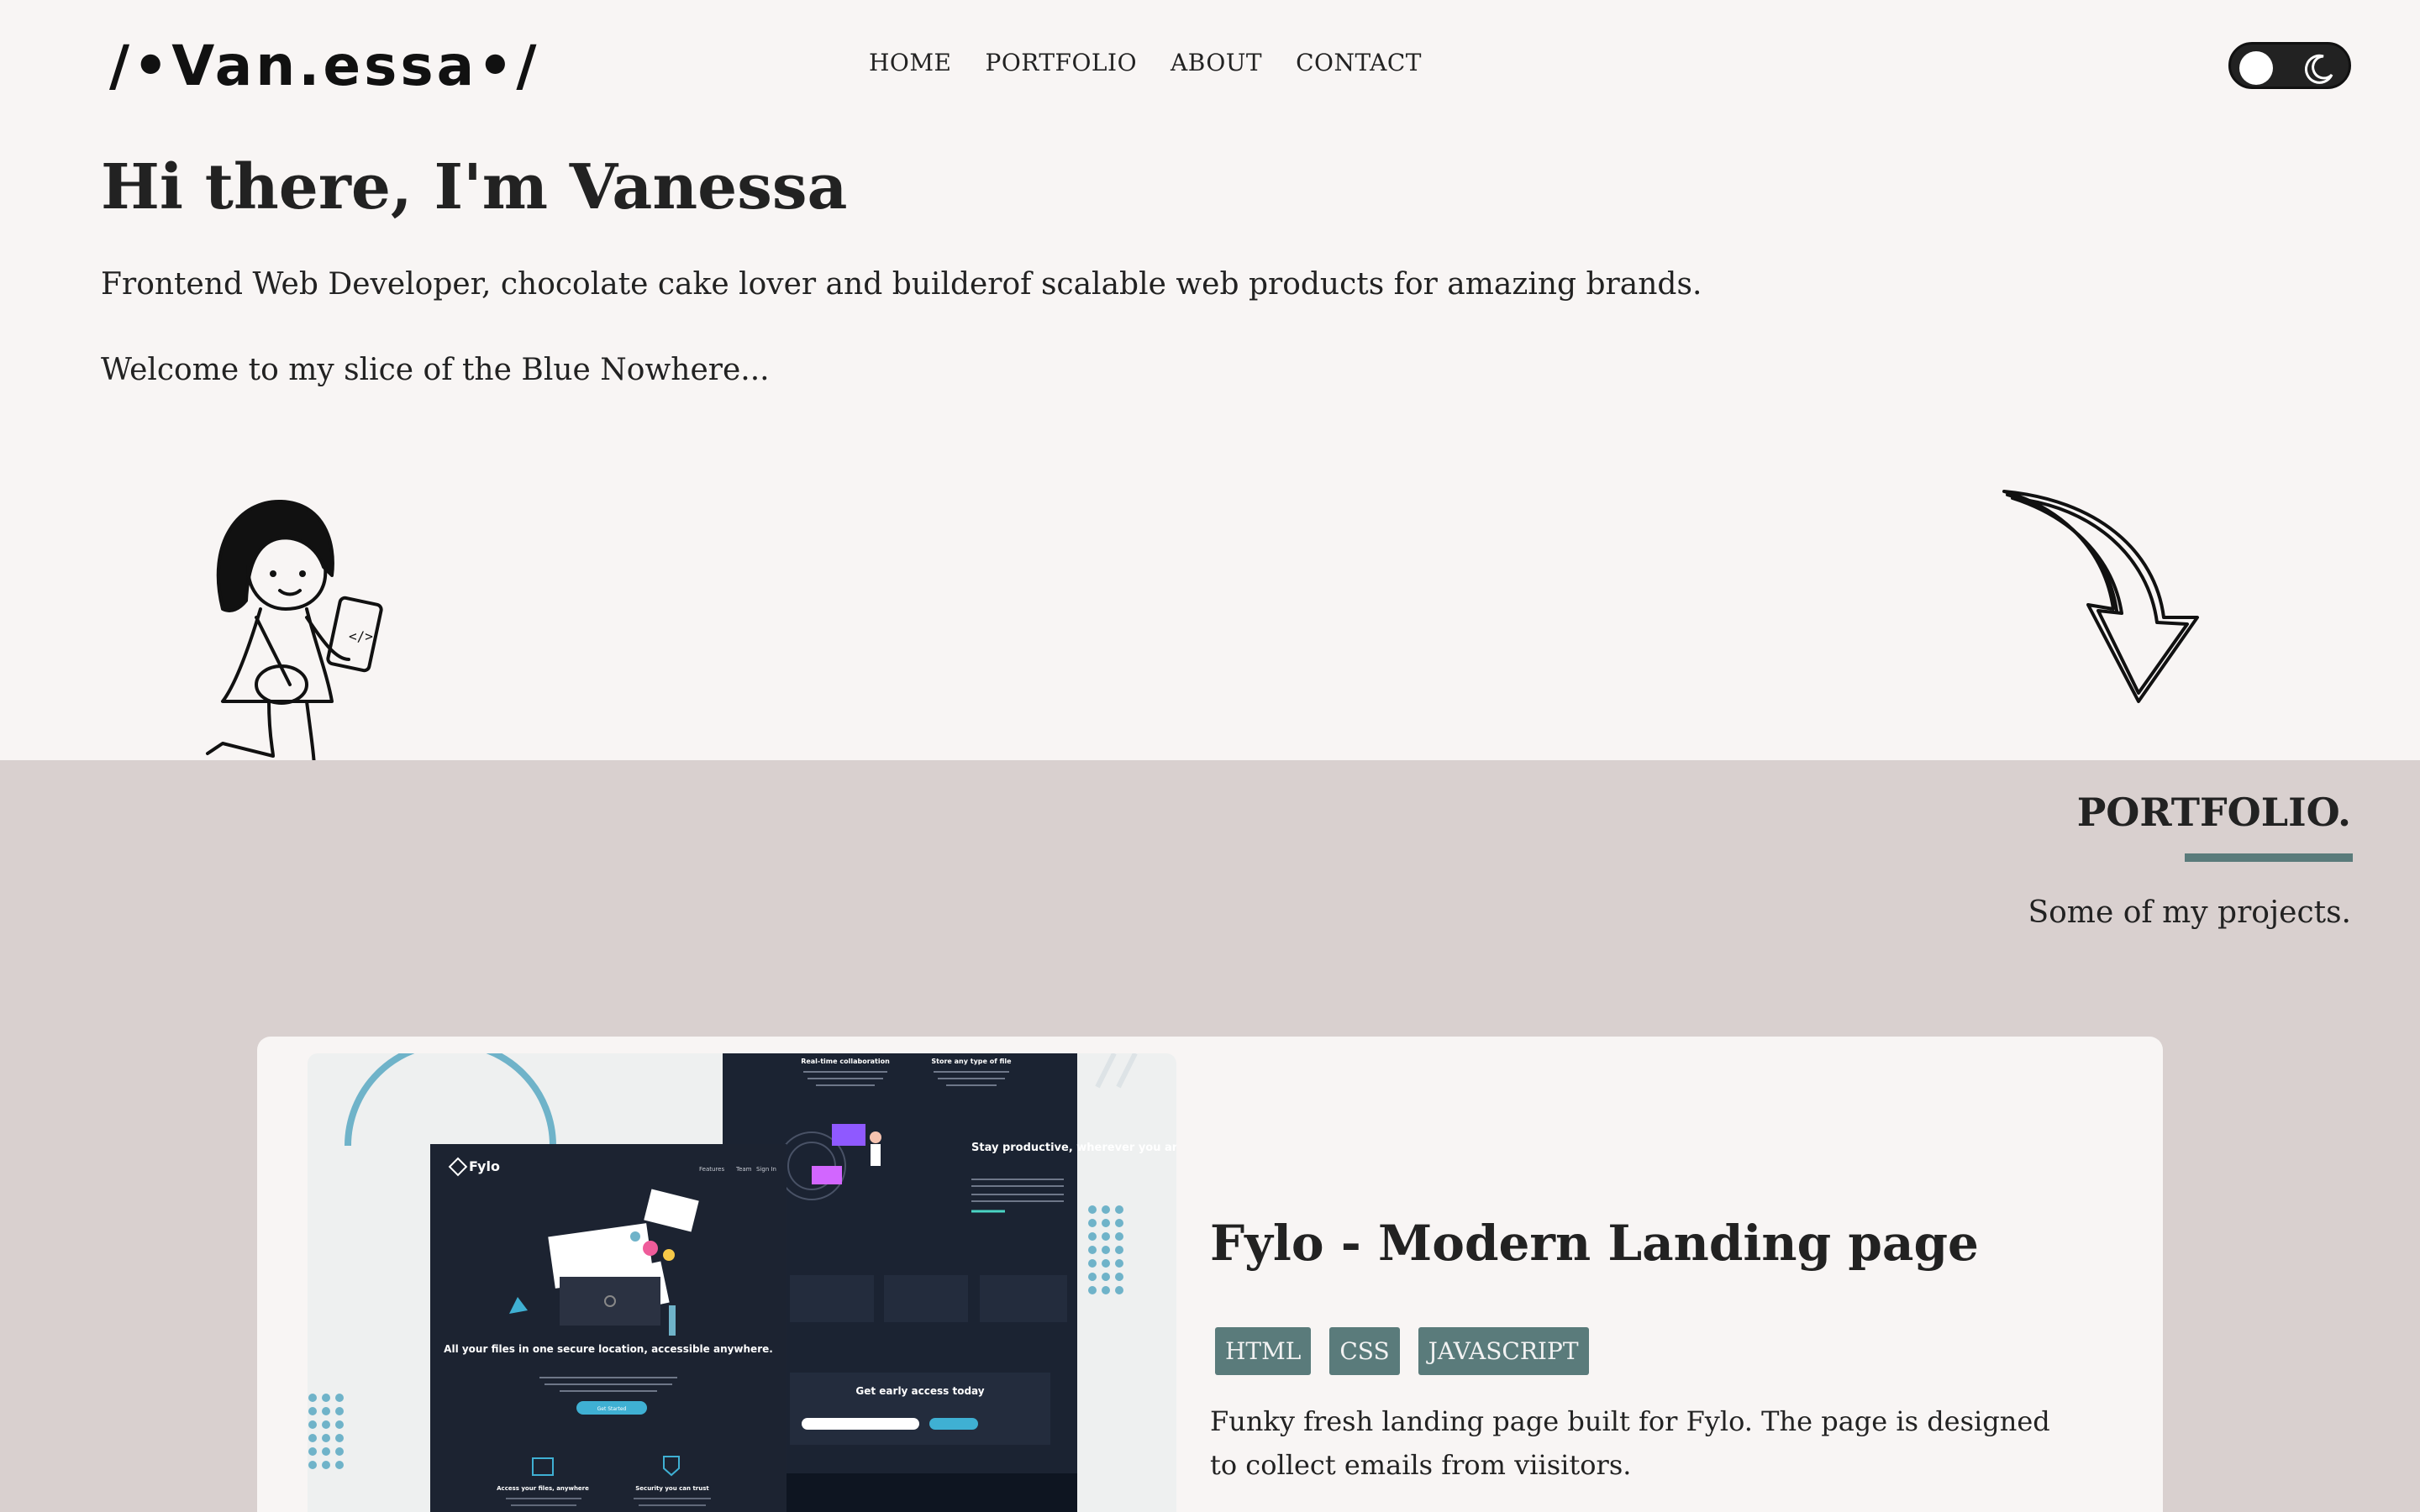 This screenshot has height=1512, width=2420. What do you see at coordinates (845, 1061) in the screenshot?
I see `preview-feature-1: Real-time collaboration` at bounding box center [845, 1061].